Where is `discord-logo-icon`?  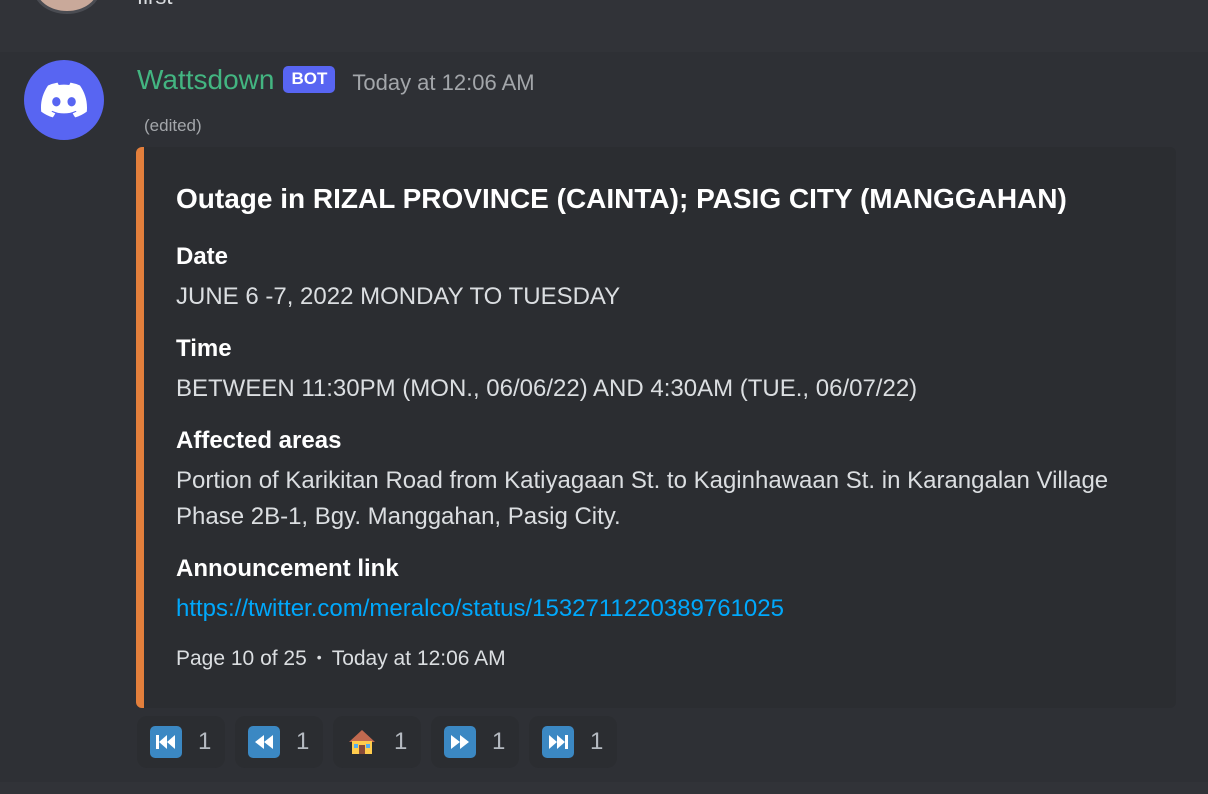
discord-logo-icon is located at coordinates (64, 100).